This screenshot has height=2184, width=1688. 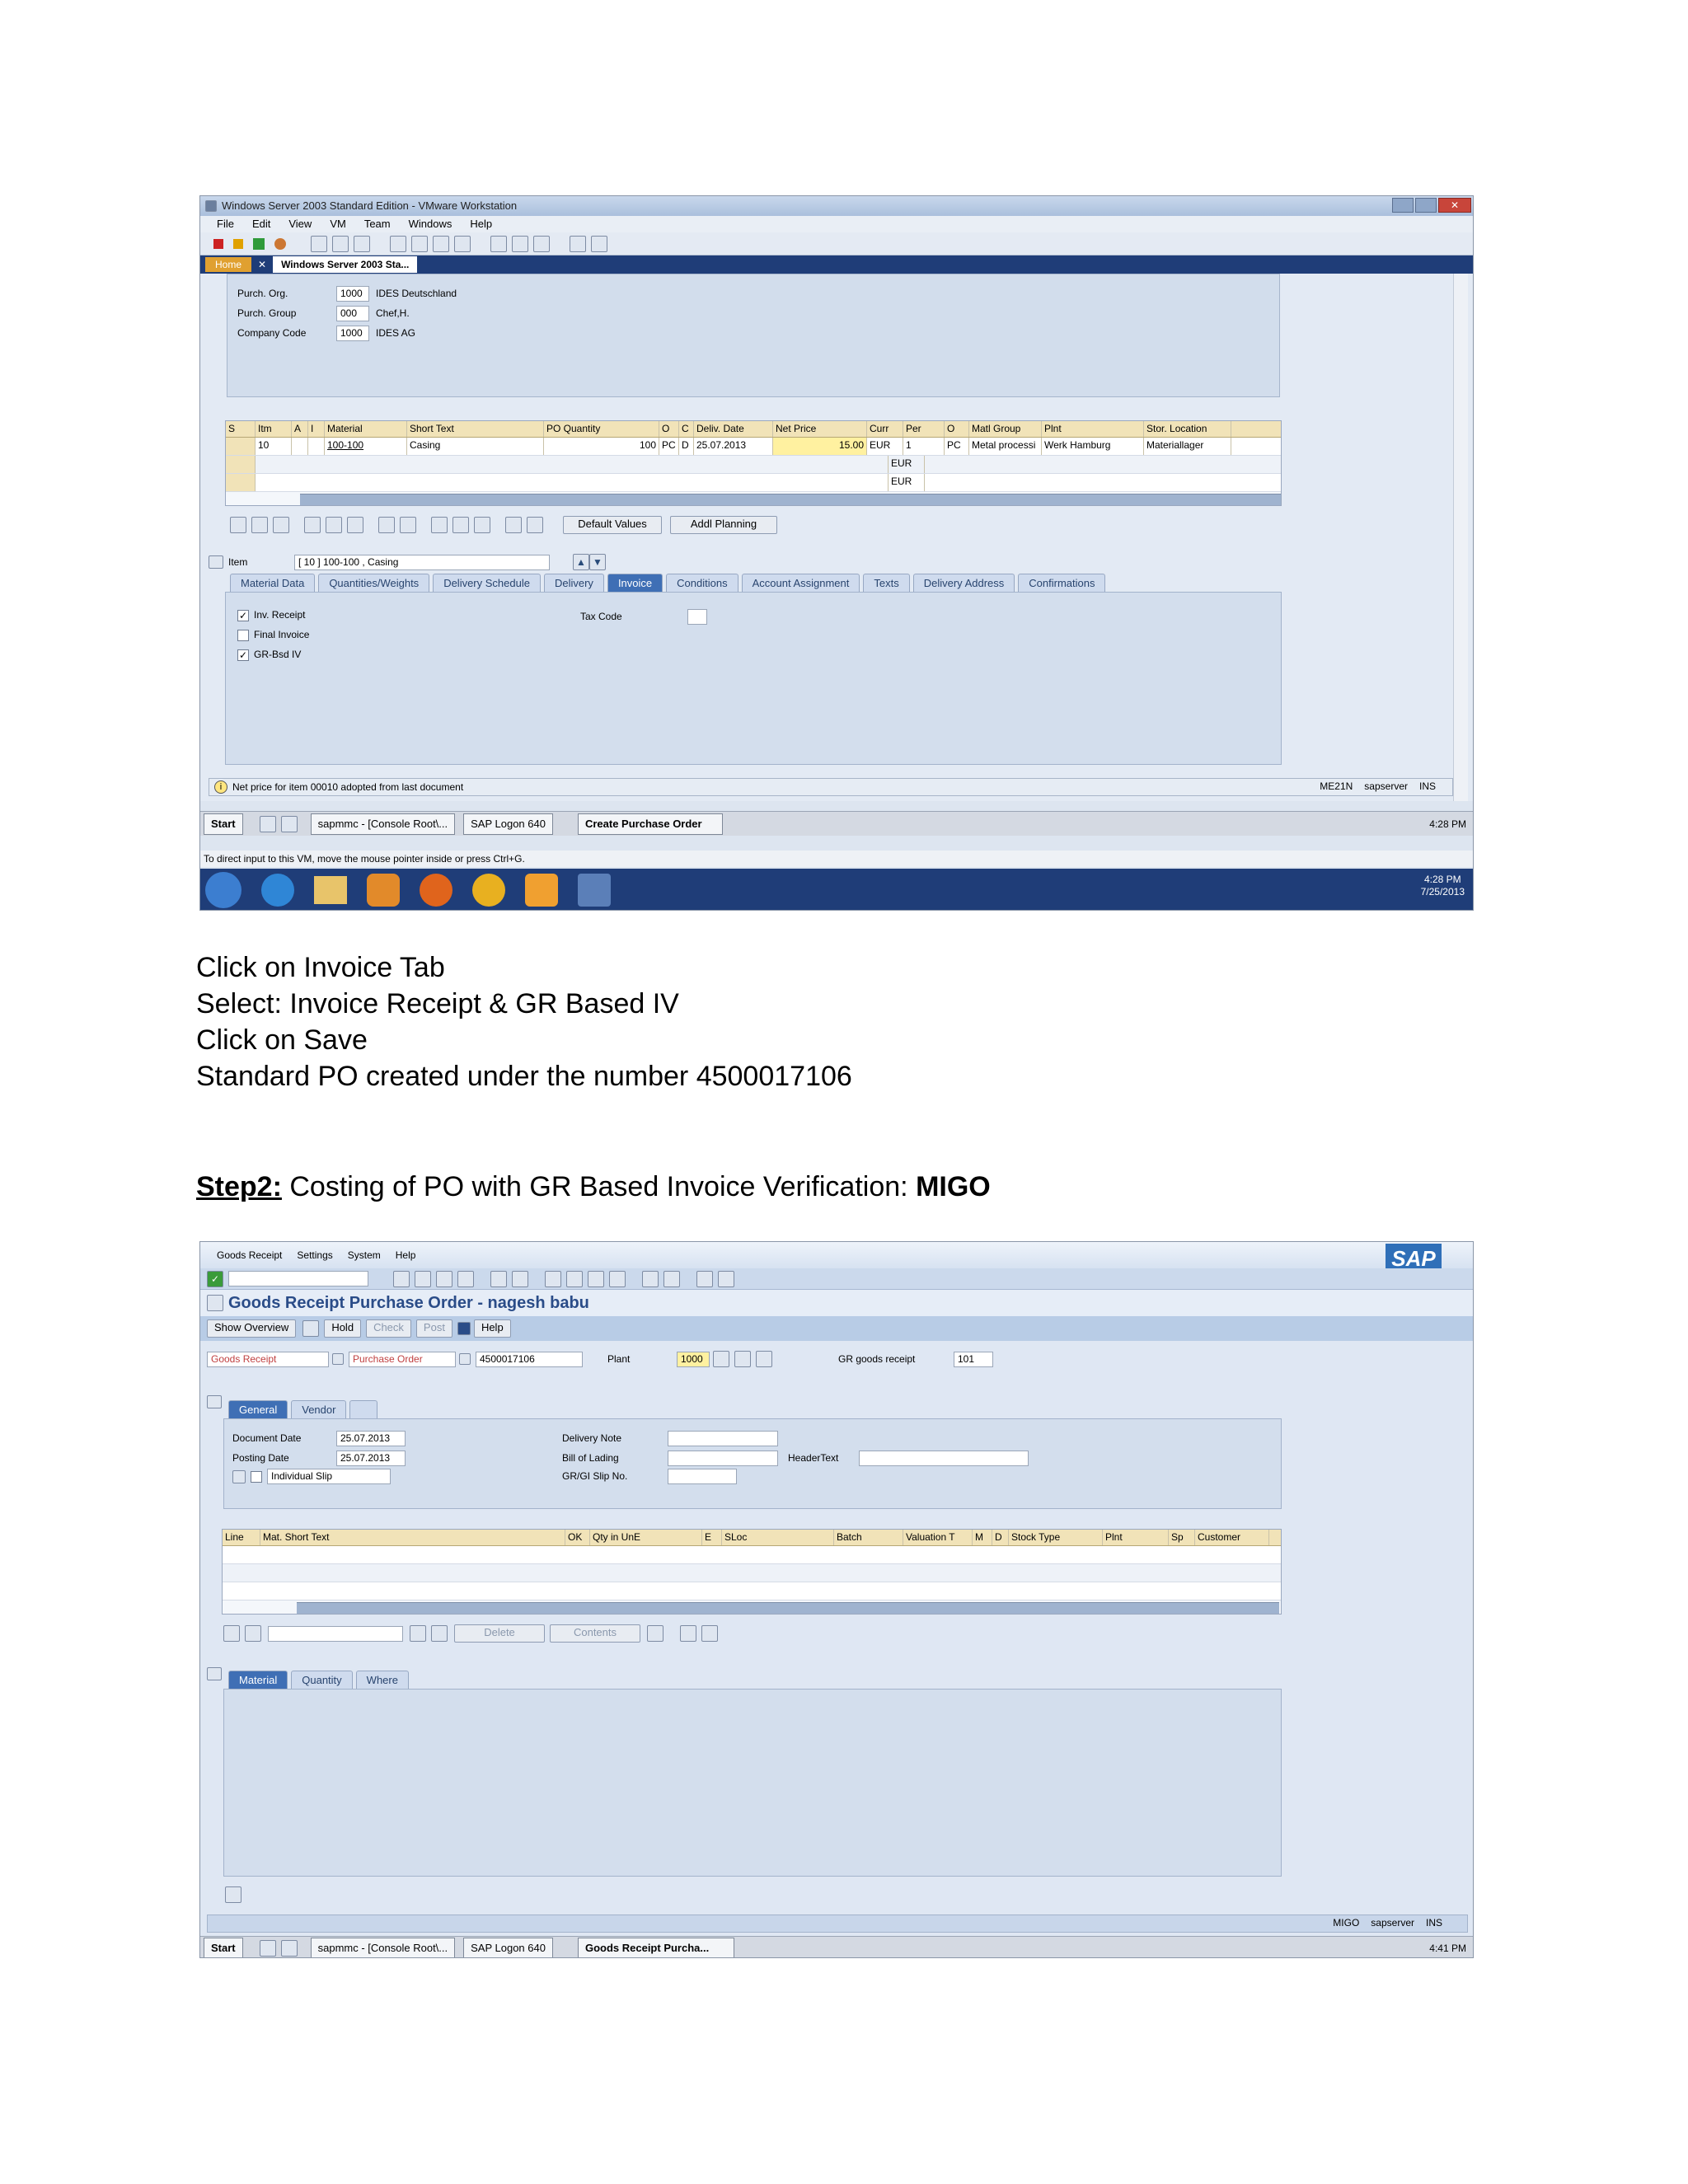 I want to click on execute-icon, so click(x=742, y=1359).